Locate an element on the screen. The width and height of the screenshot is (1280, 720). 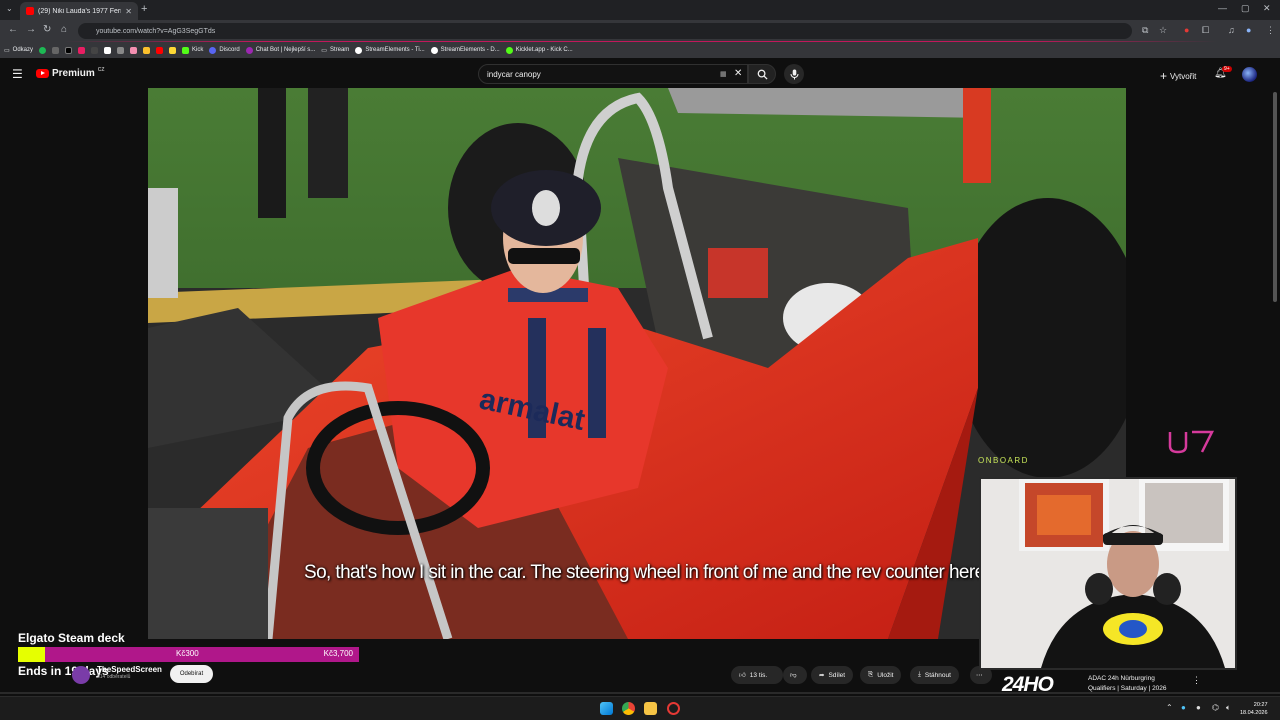
microphone-icon is located at coordinates (794, 74).